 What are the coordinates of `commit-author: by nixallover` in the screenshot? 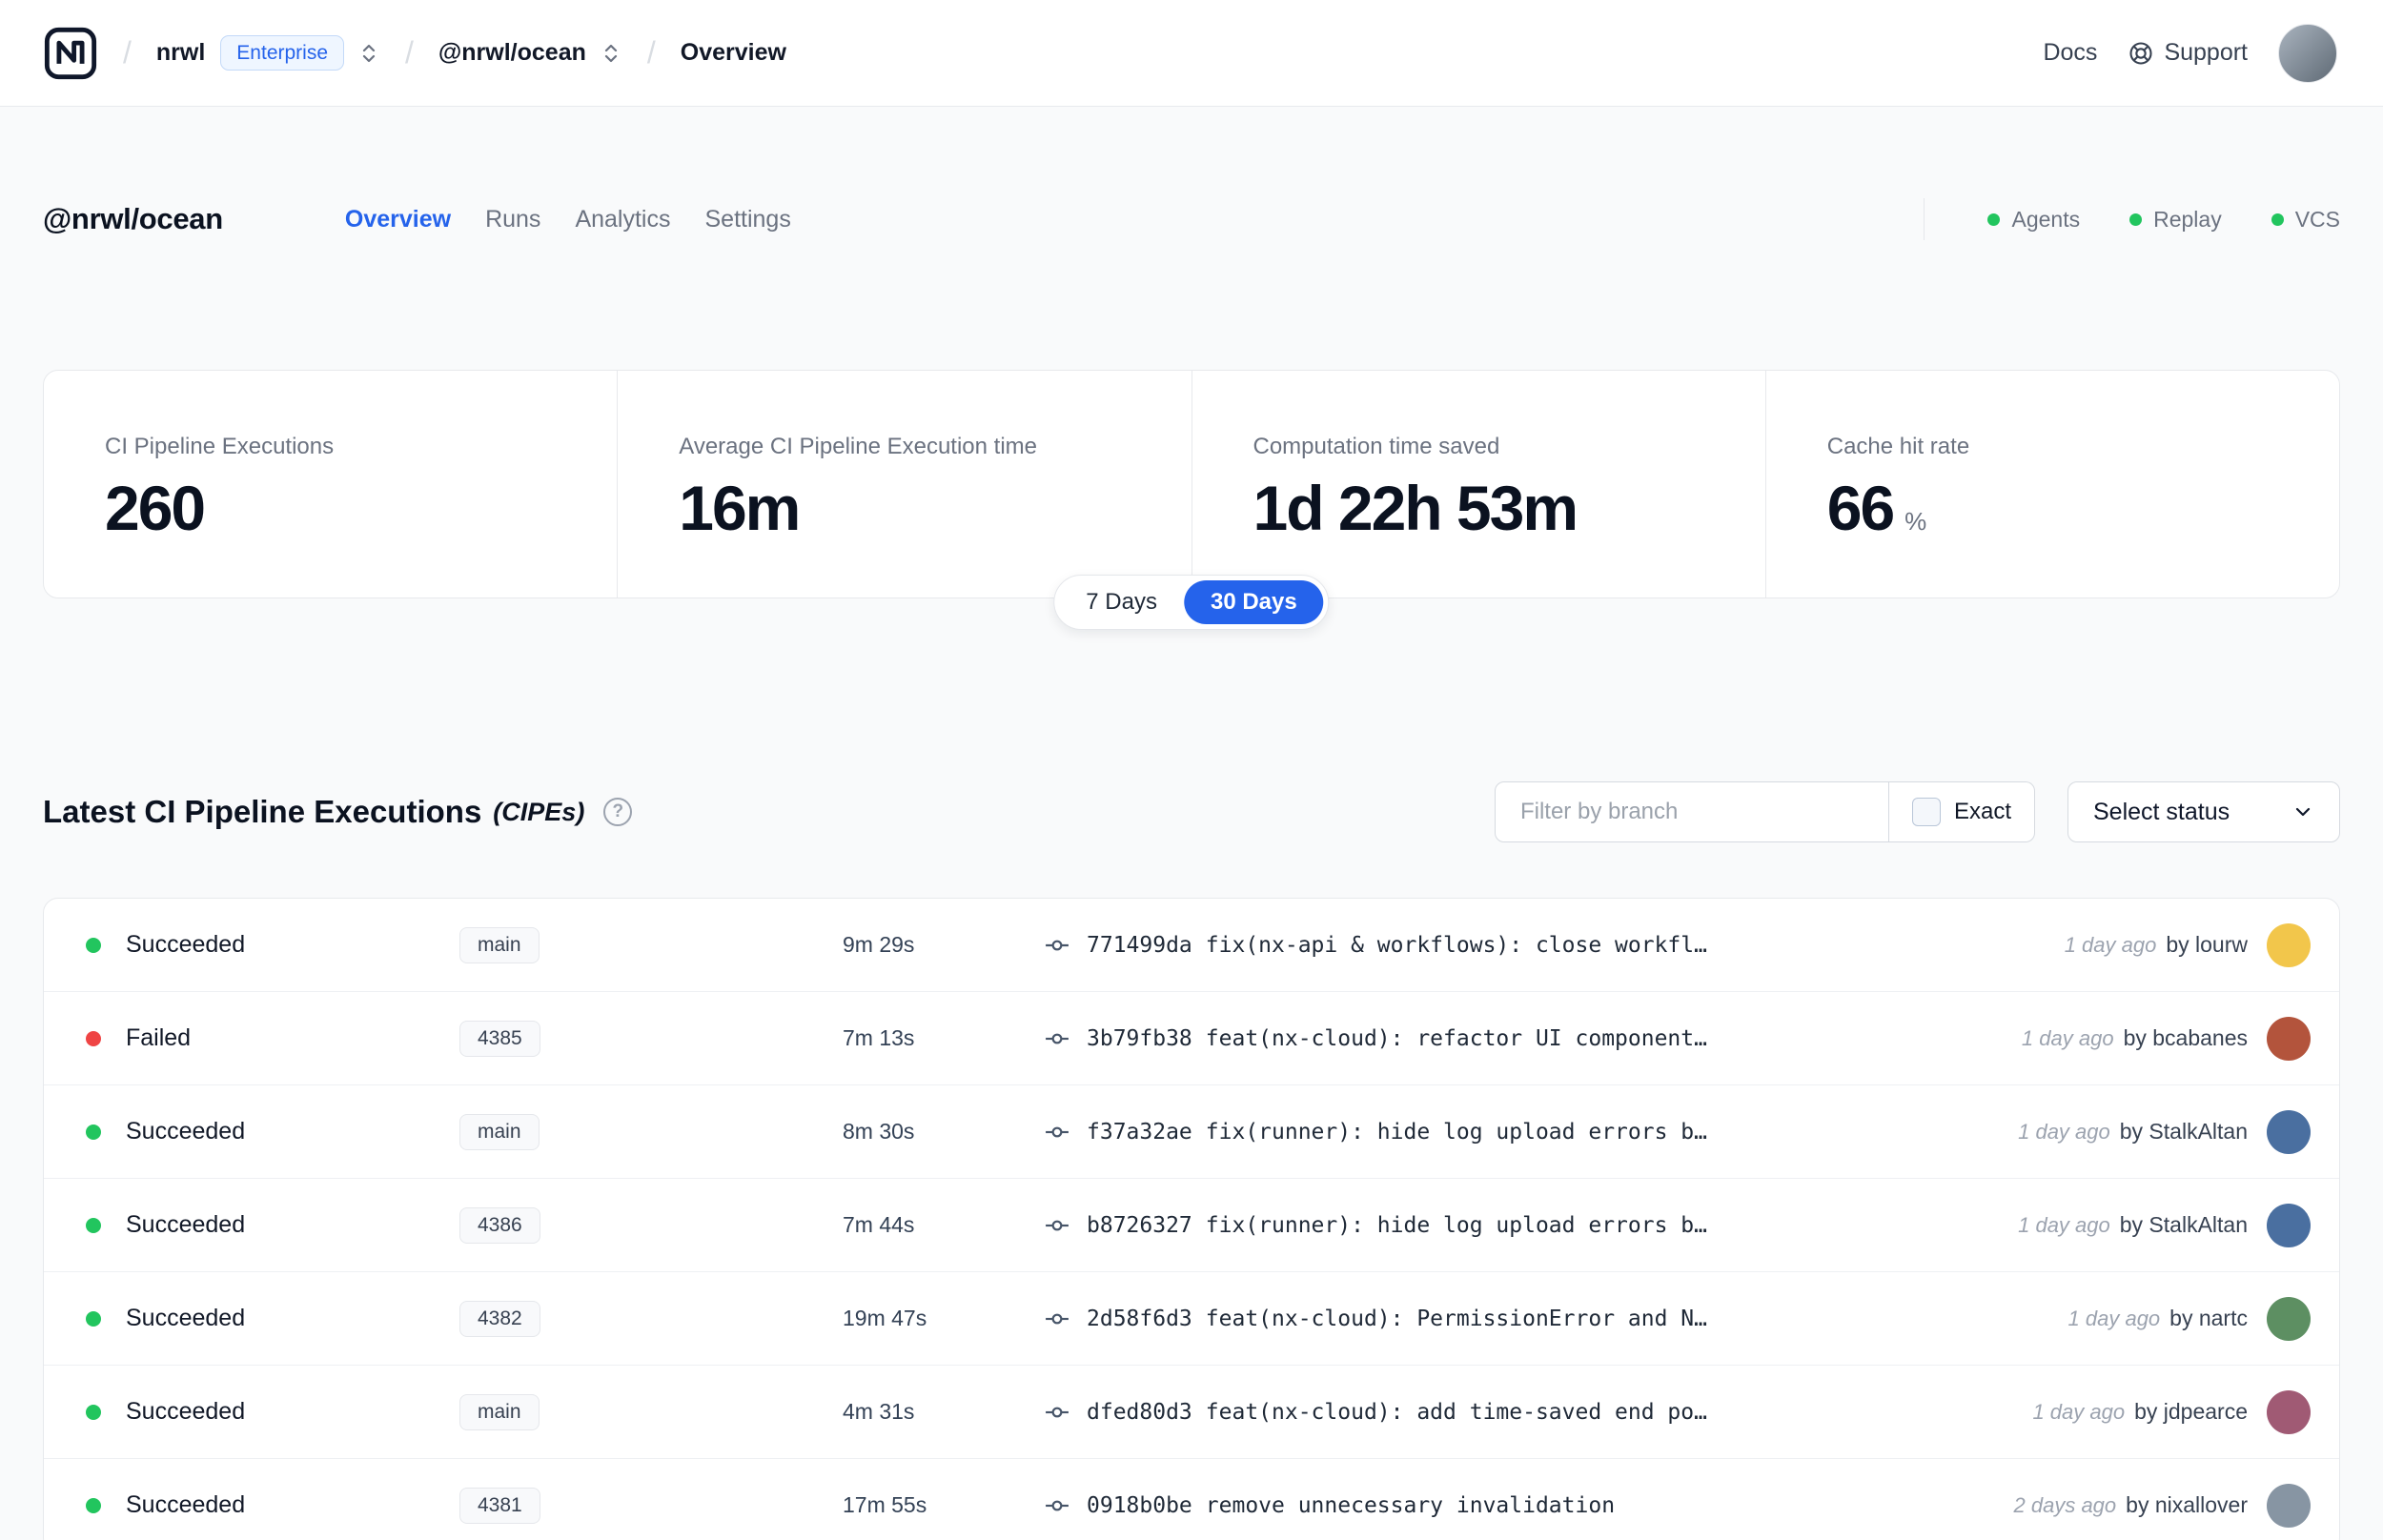 It's located at (2187, 1504).